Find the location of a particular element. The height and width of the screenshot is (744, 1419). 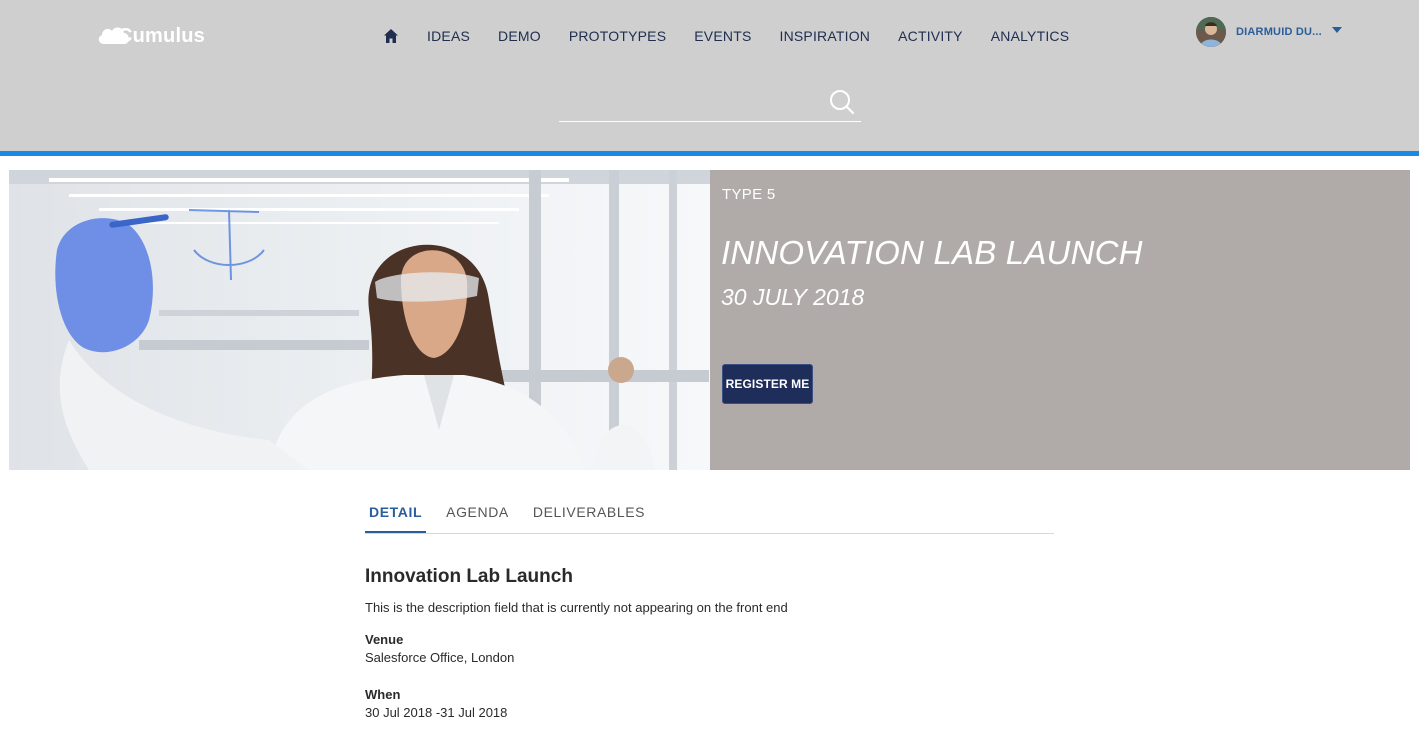

caret-down-icon is located at coordinates (1336, 30).